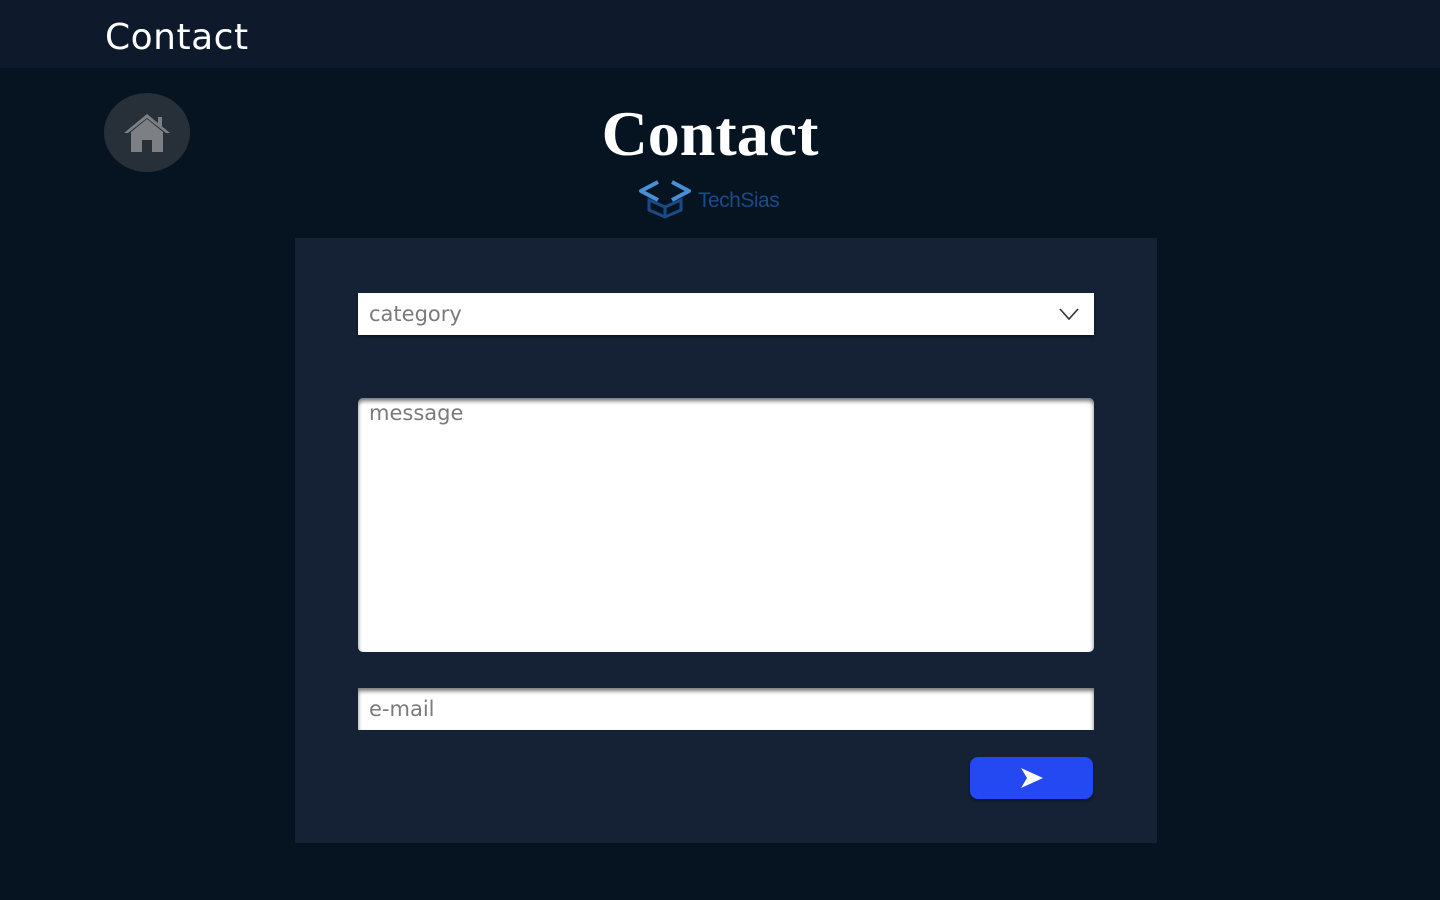 The image size is (1440, 900). Describe the element at coordinates (416, 413) in the screenshot. I see `message-placeholder: message` at that location.